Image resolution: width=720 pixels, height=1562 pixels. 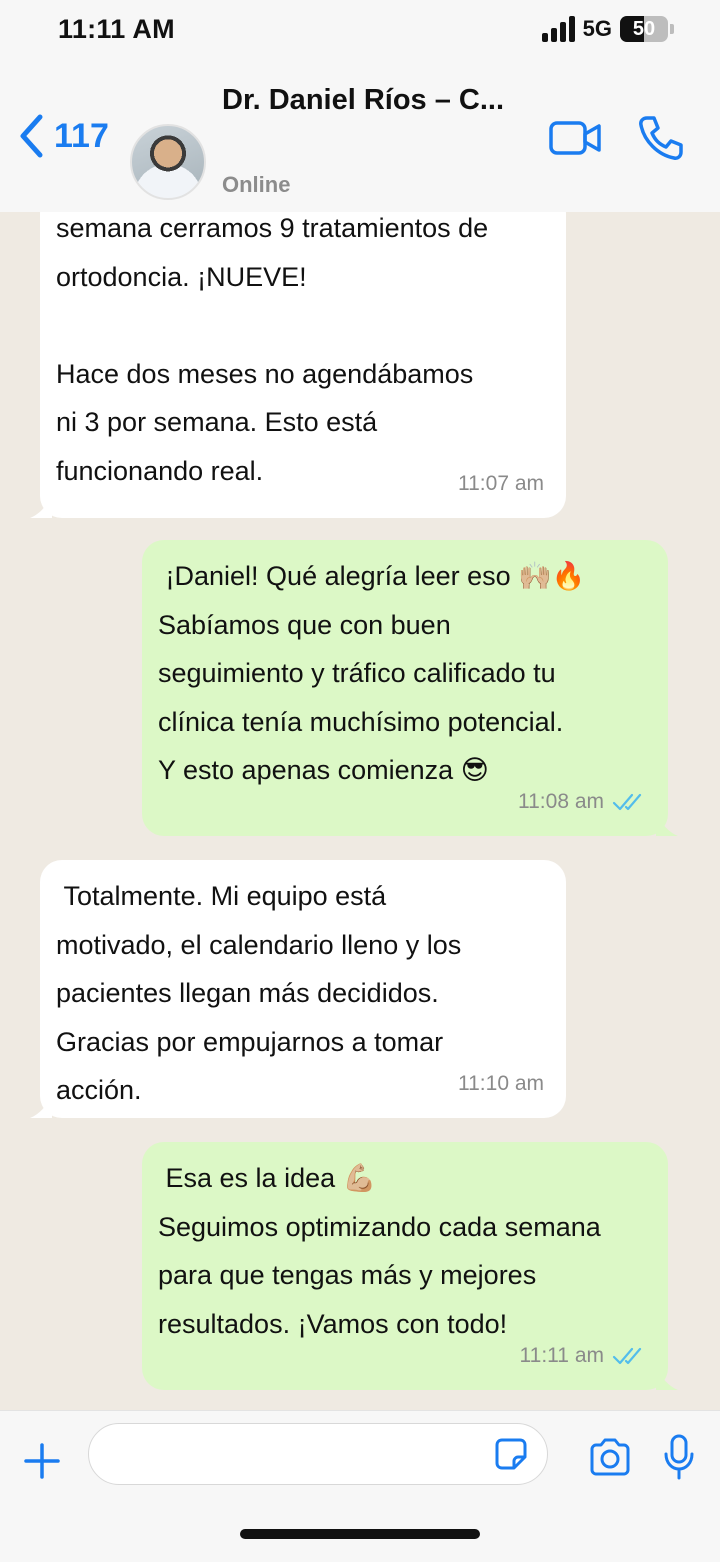 I want to click on camera-icon, so click(x=610, y=1457).